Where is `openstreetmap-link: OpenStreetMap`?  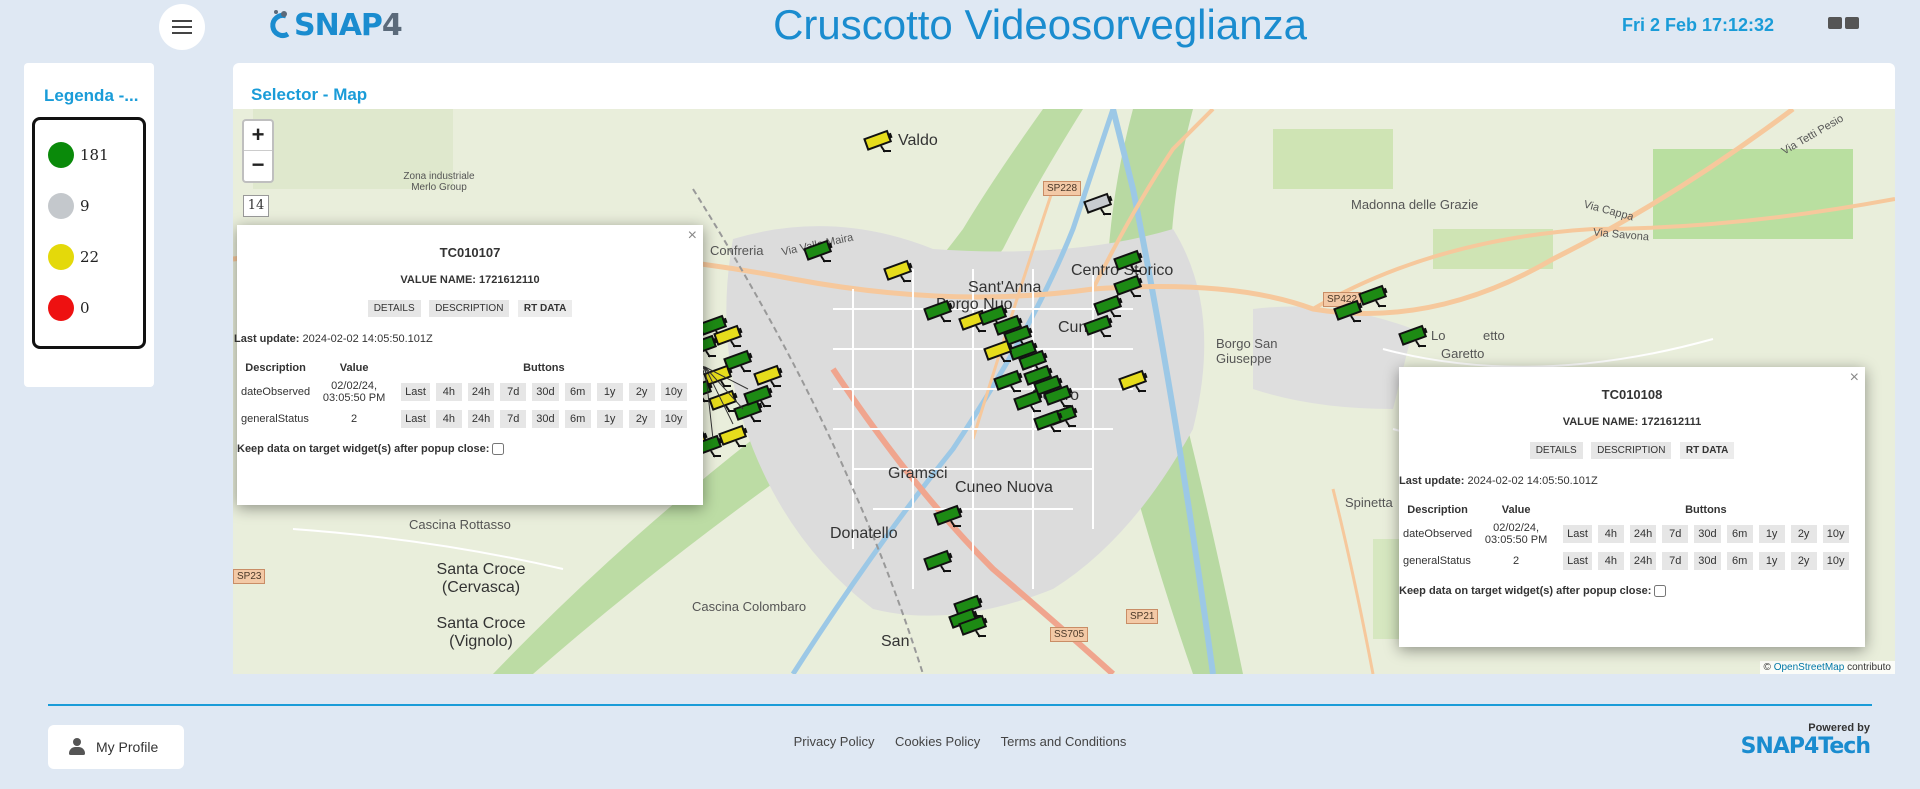
openstreetmap-link: OpenStreetMap is located at coordinates (1809, 667).